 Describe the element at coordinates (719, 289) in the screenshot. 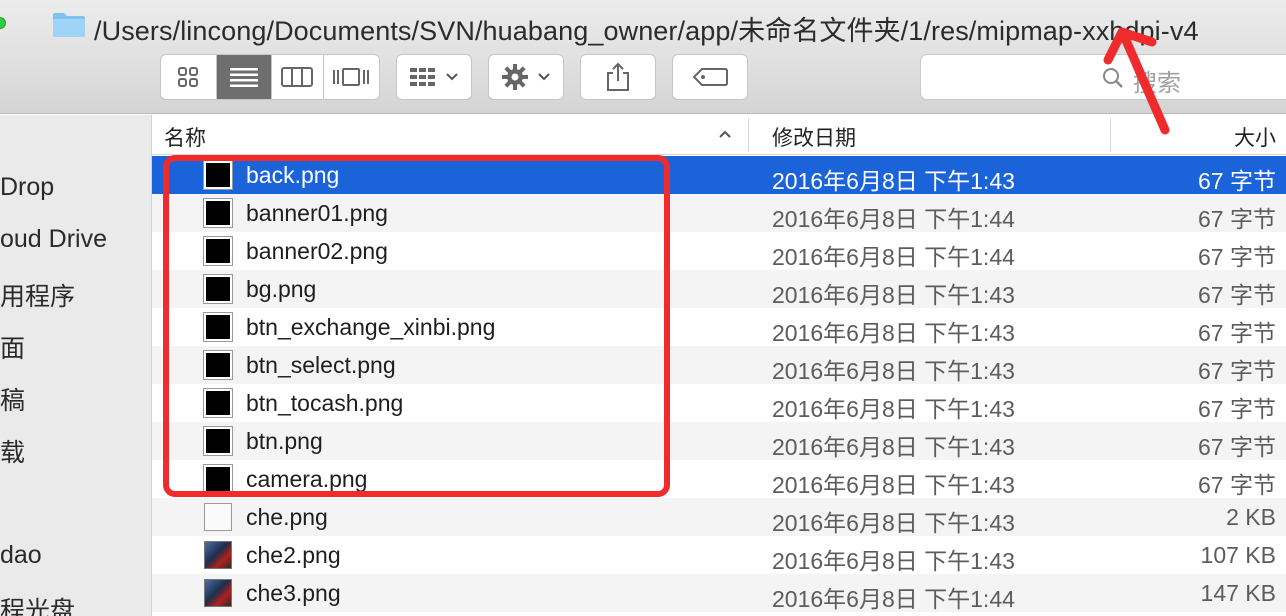

I see `file-row: bg.png 2016年6月8日 下午1:43 67 字节` at that location.